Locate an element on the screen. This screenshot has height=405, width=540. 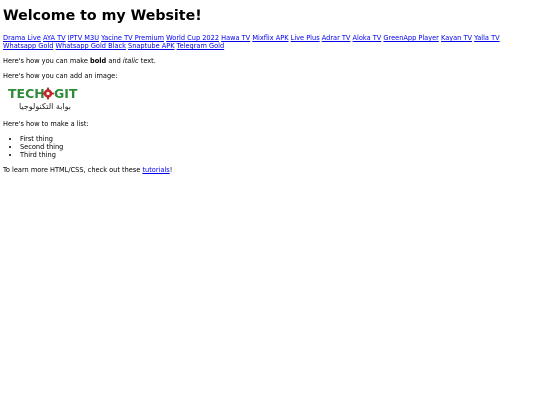
link-yalla-tv: Yalla TV is located at coordinates (487, 38).